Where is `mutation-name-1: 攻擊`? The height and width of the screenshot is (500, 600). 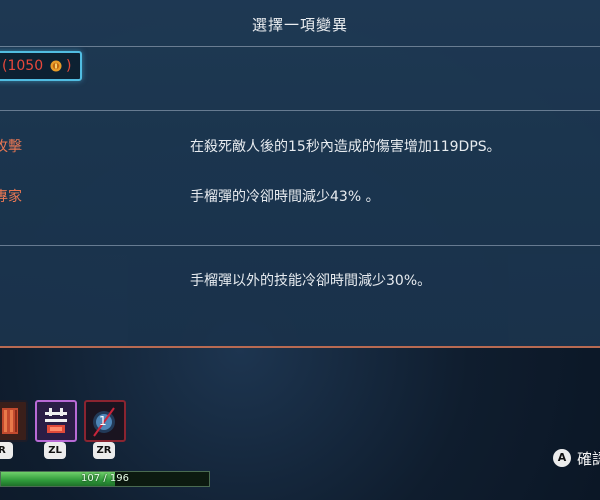
mutation-name-1: 攻擊 is located at coordinates (11, 146).